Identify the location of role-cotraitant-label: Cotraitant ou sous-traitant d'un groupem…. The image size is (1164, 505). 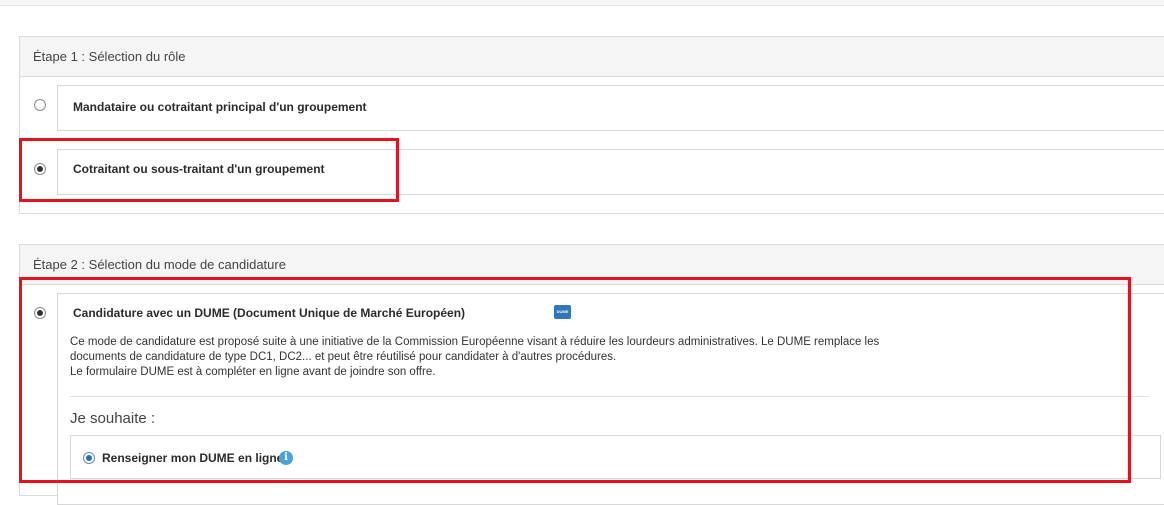
(199, 169).